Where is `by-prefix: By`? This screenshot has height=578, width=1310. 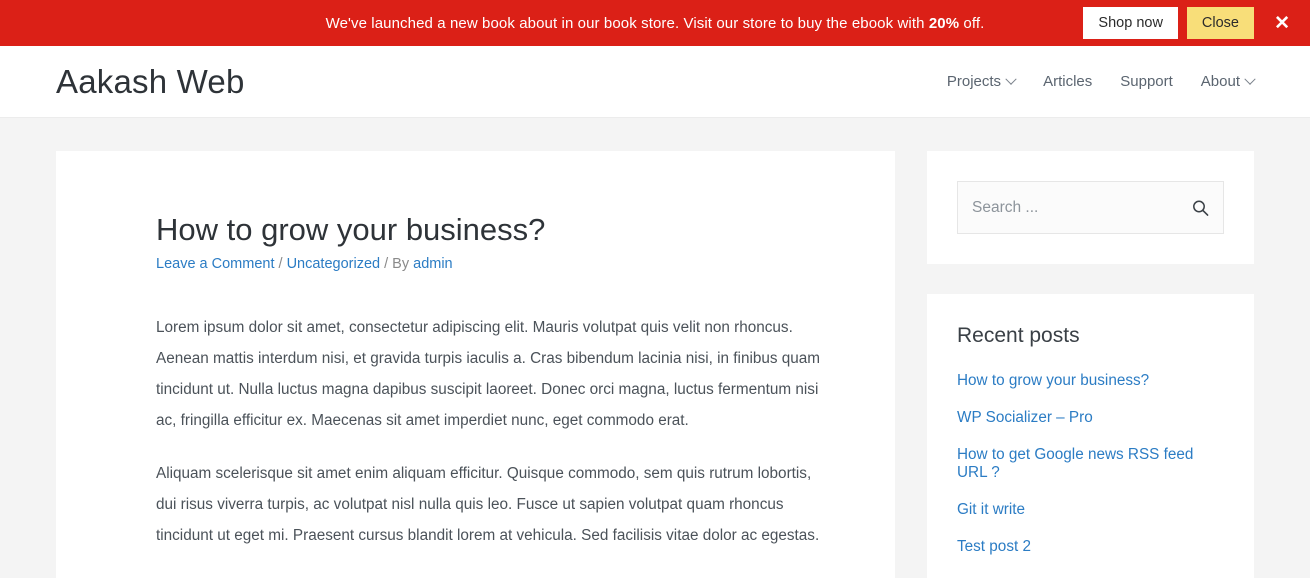 by-prefix: By is located at coordinates (401, 264).